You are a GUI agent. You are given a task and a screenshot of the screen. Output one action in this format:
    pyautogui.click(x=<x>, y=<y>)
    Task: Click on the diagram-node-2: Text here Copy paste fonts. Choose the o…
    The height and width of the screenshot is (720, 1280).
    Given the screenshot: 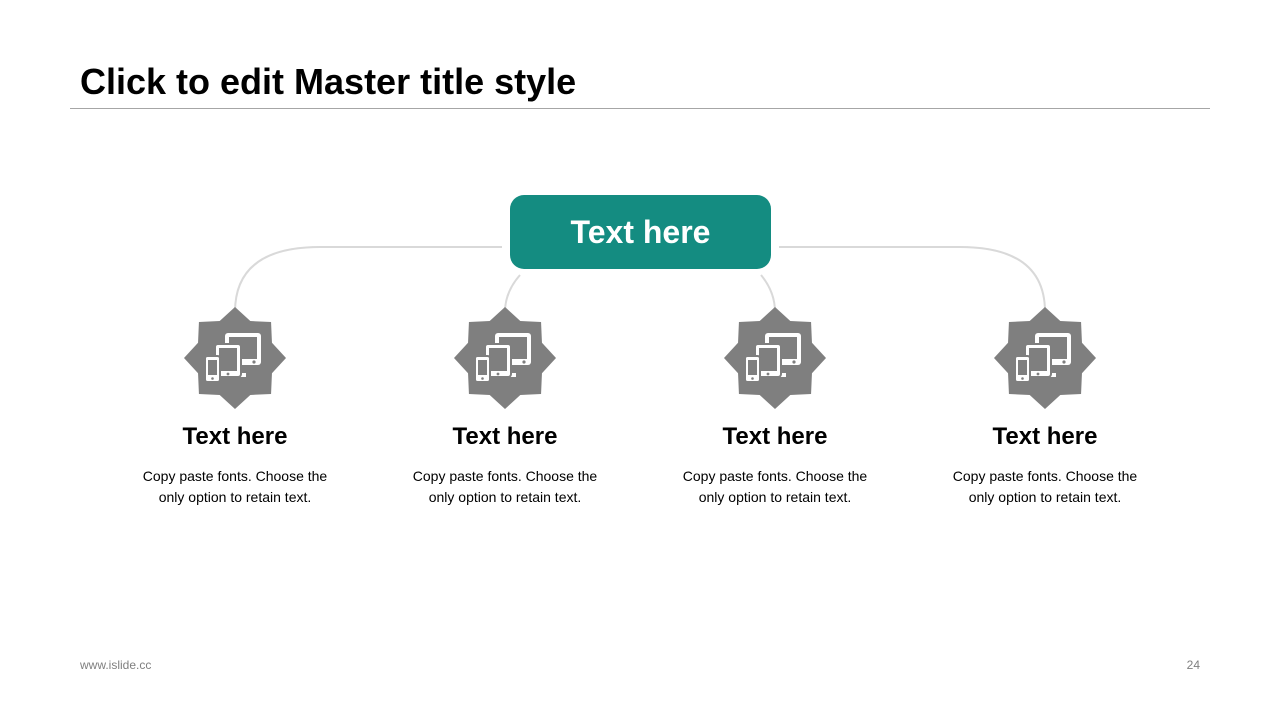 What is the action you would take?
    pyautogui.click(x=505, y=407)
    